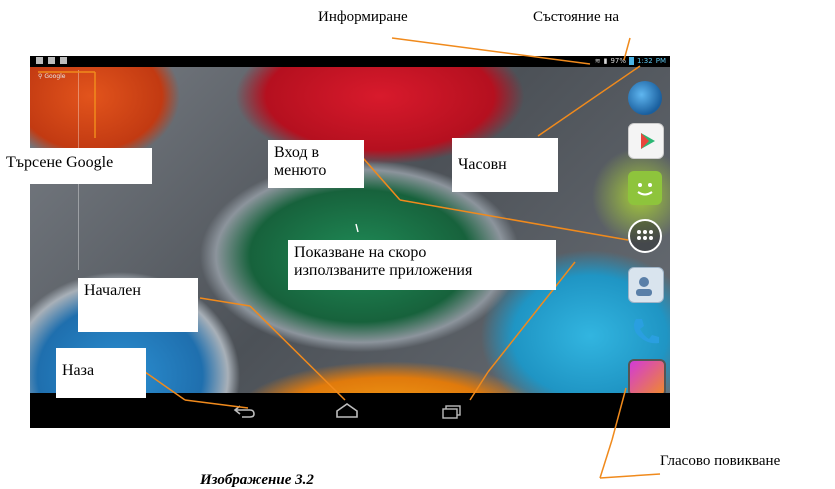 The image size is (835, 489). I want to click on label-menu: Вход в менюто, so click(316, 164).